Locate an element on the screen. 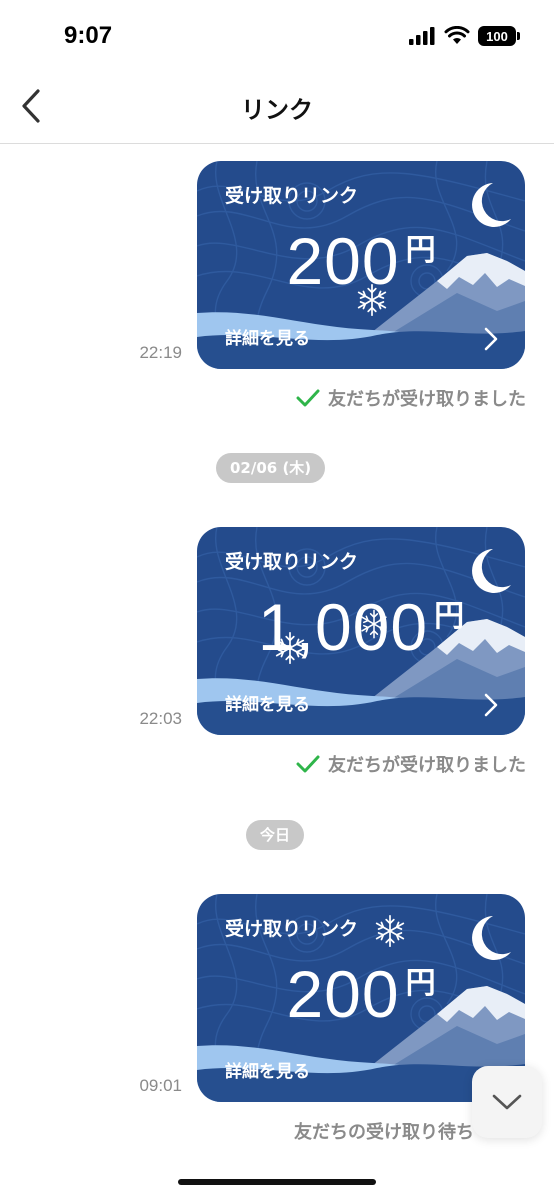  battery-icon: 100 is located at coordinates (499, 36).